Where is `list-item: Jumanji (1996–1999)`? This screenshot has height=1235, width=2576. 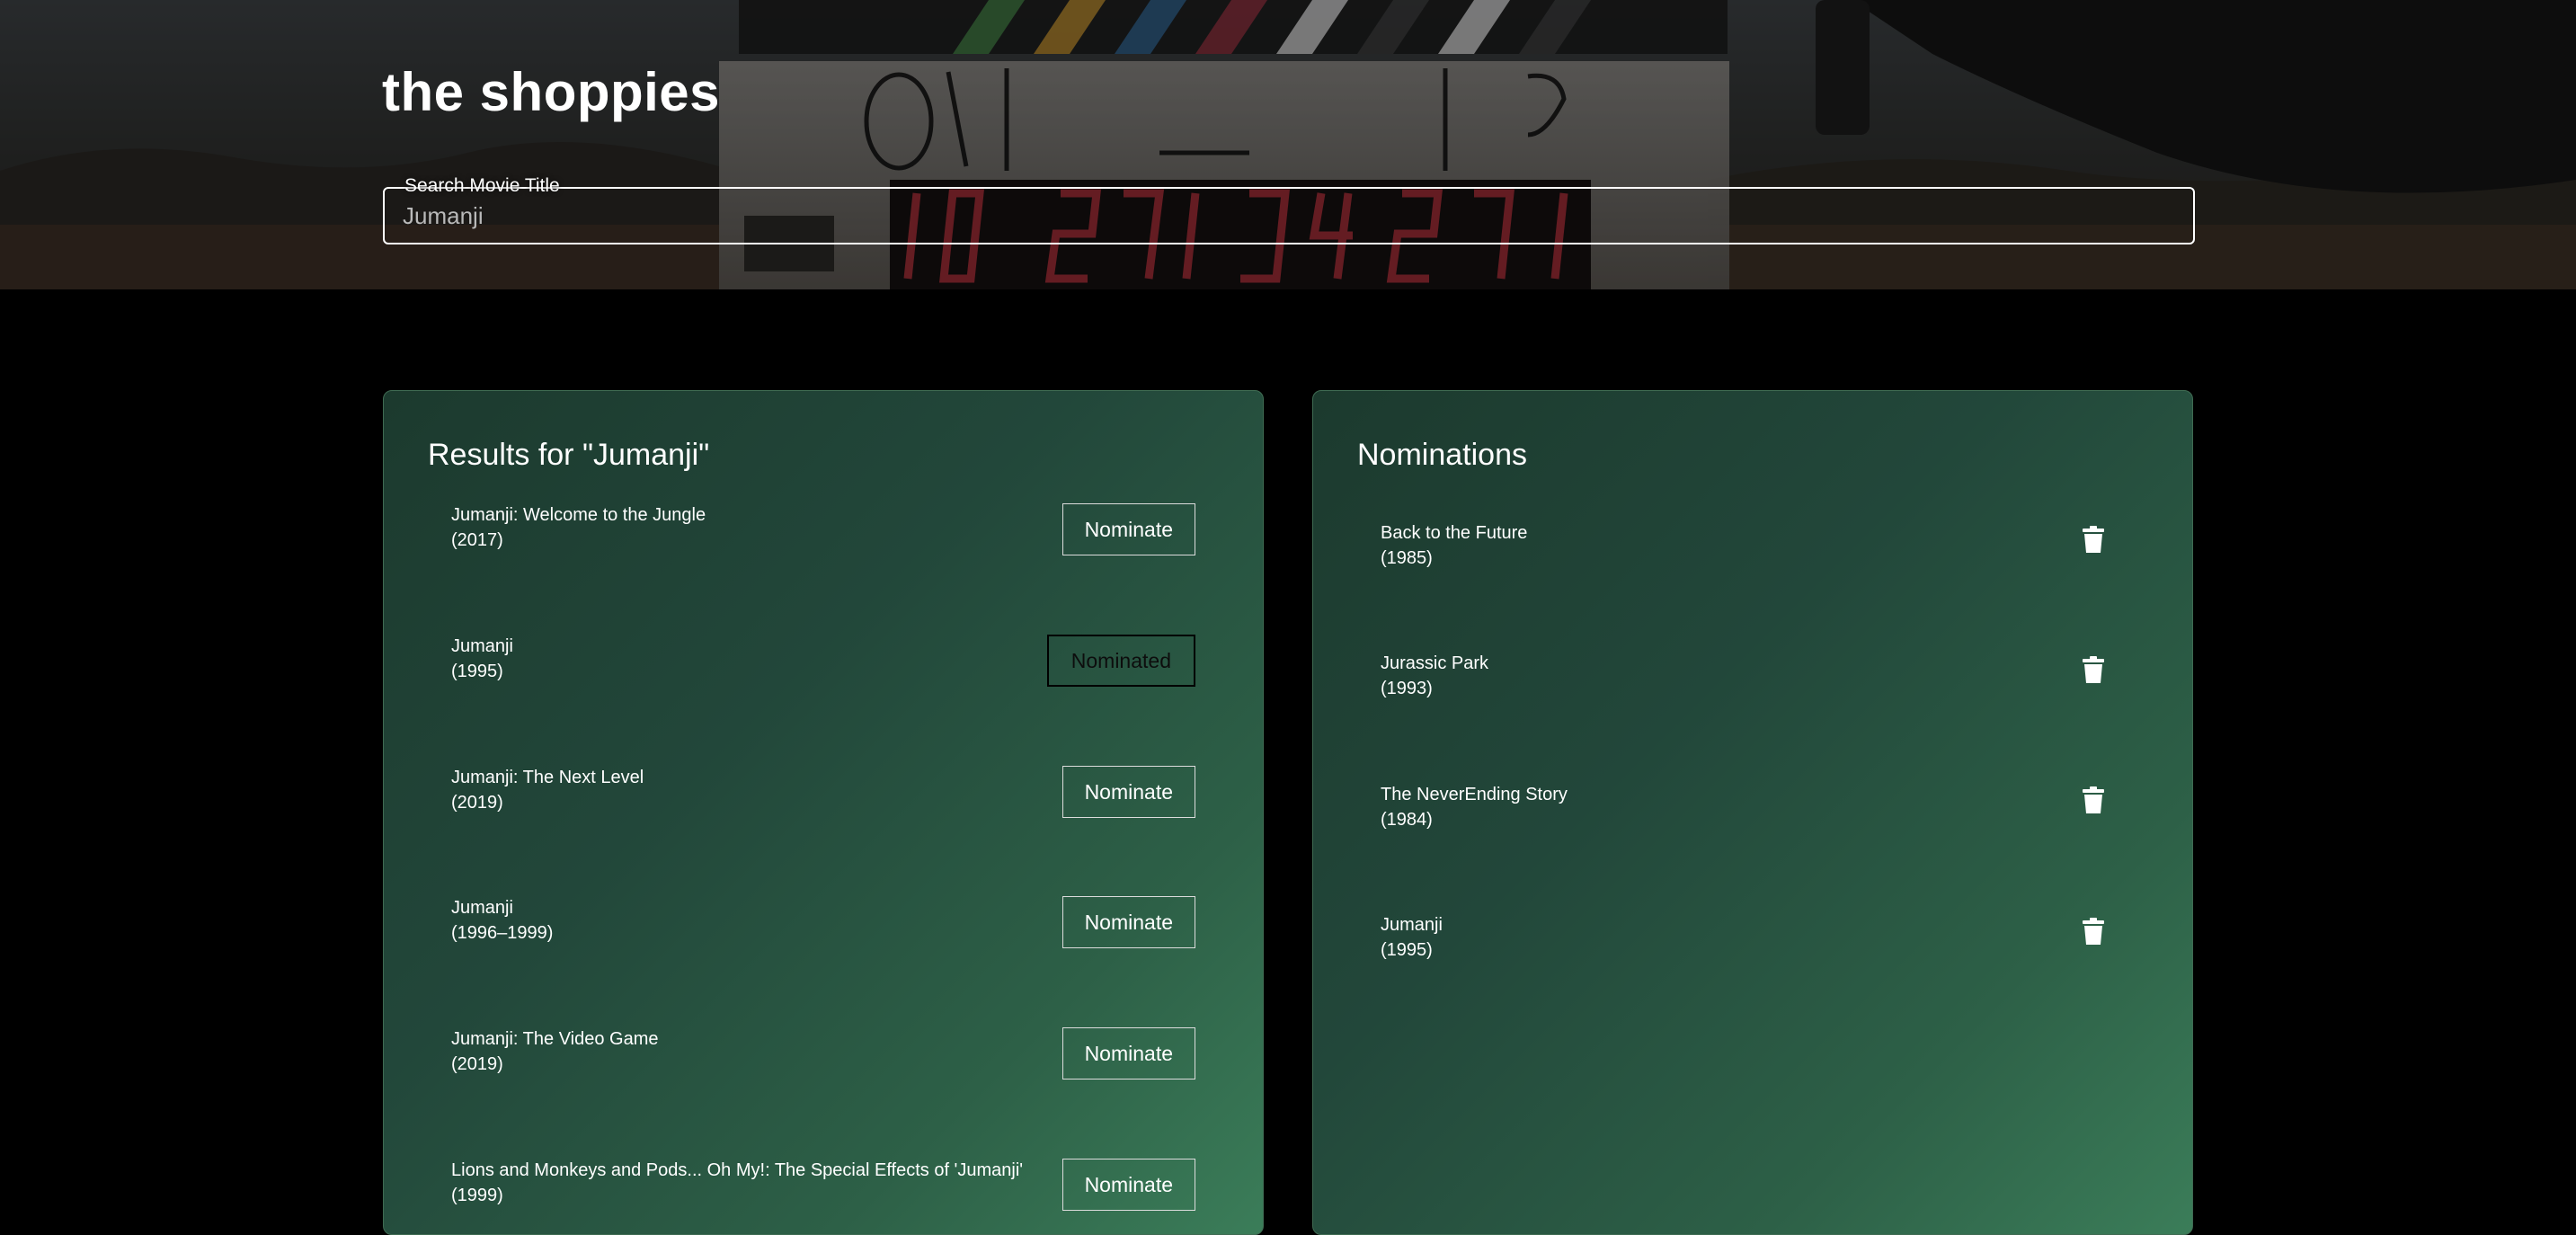
list-item: Jumanji (1996–1999) is located at coordinates (502, 920).